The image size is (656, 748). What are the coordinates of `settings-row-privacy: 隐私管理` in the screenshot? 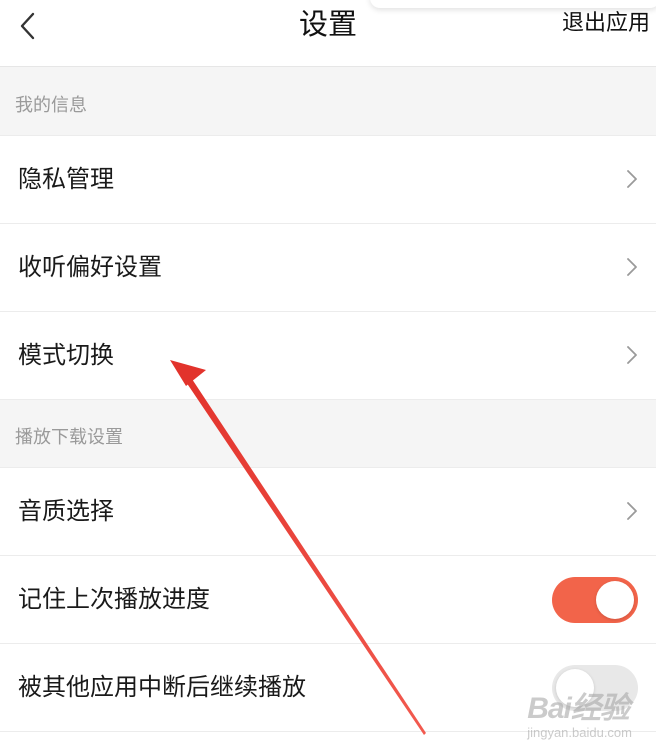 It's located at (328, 180).